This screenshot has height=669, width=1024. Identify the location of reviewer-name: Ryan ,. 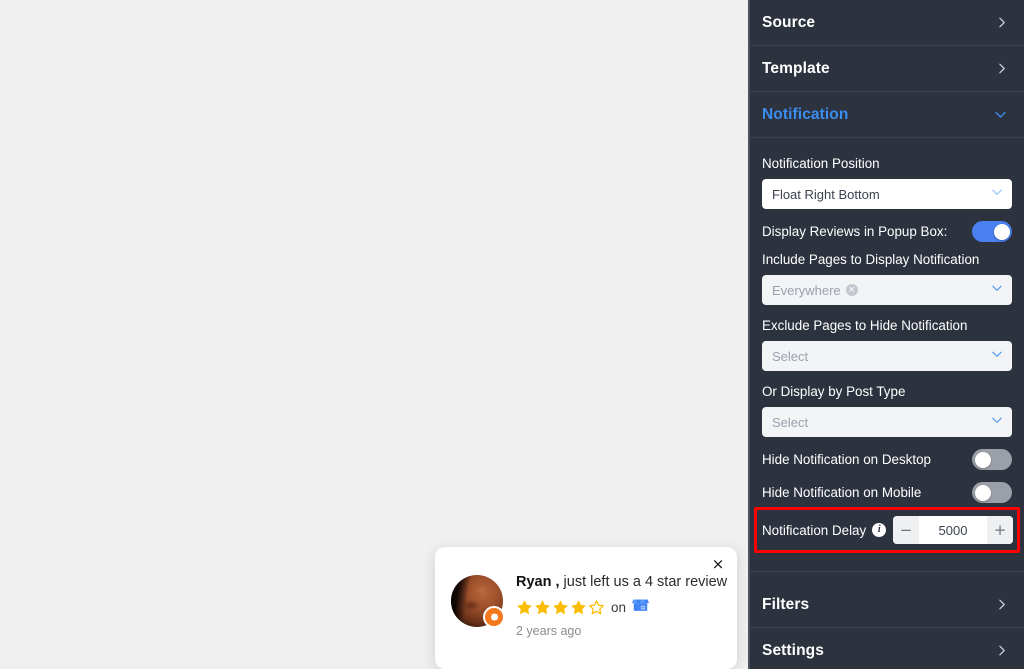
(538, 582).